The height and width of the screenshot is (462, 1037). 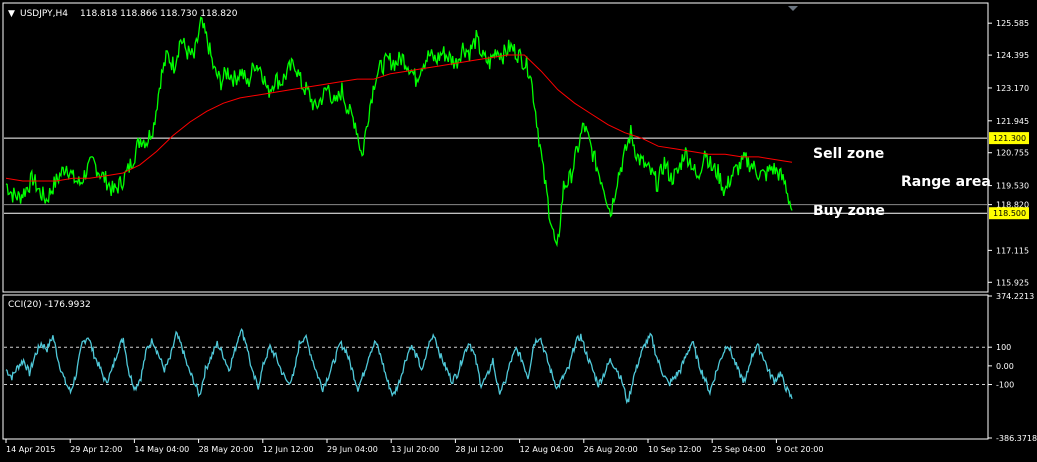 I want to click on y-tick-label: 124.395, so click(x=1012, y=55).